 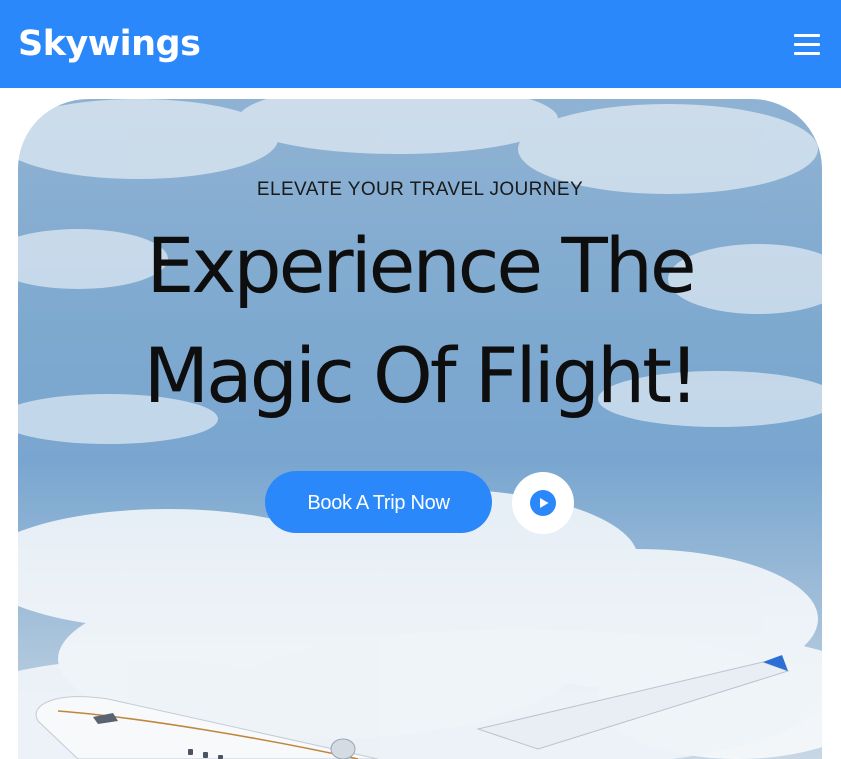 I want to click on top-navbar: Skywings, so click(x=420, y=44).